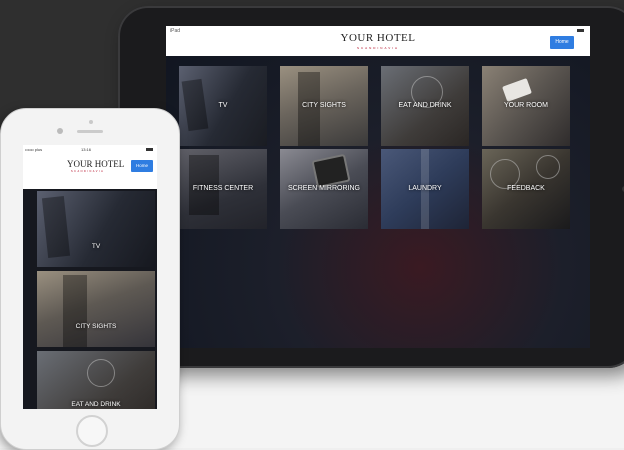 This screenshot has height=450, width=624. I want to click on keycard-icon, so click(517, 90).